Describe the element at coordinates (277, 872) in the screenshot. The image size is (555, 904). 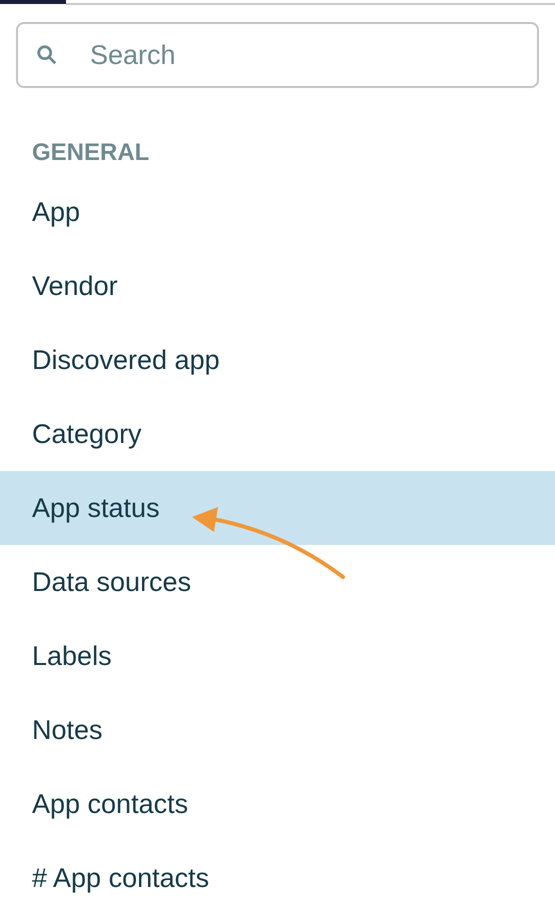
I see `menu-item: # App contacts` at that location.